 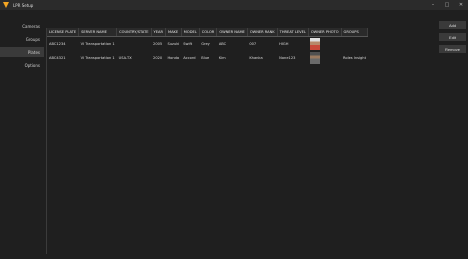 I want to click on column-header: COLOR, so click(x=208, y=32).